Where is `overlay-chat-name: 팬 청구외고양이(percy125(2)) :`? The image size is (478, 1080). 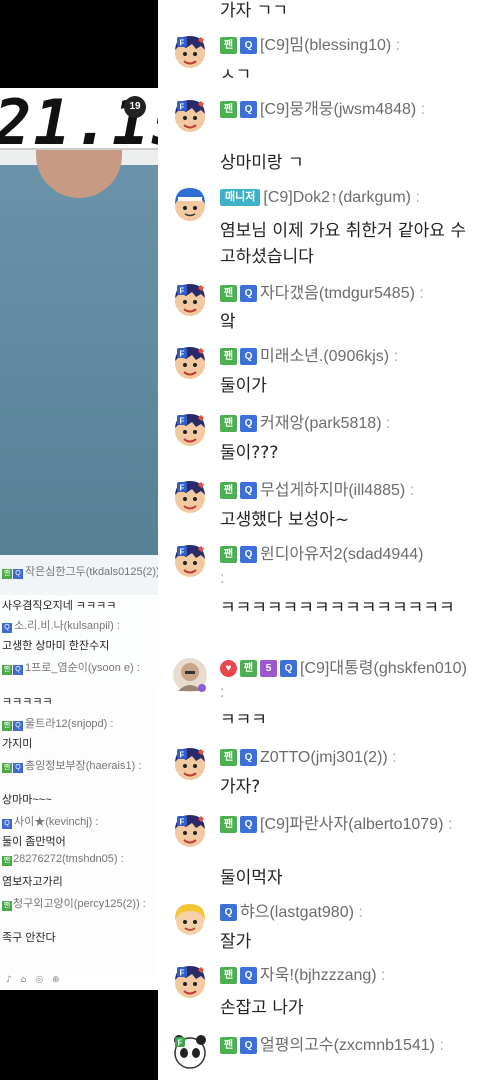 overlay-chat-name: 팬 청구외고양이(percy125(2)) : is located at coordinates (74, 904).